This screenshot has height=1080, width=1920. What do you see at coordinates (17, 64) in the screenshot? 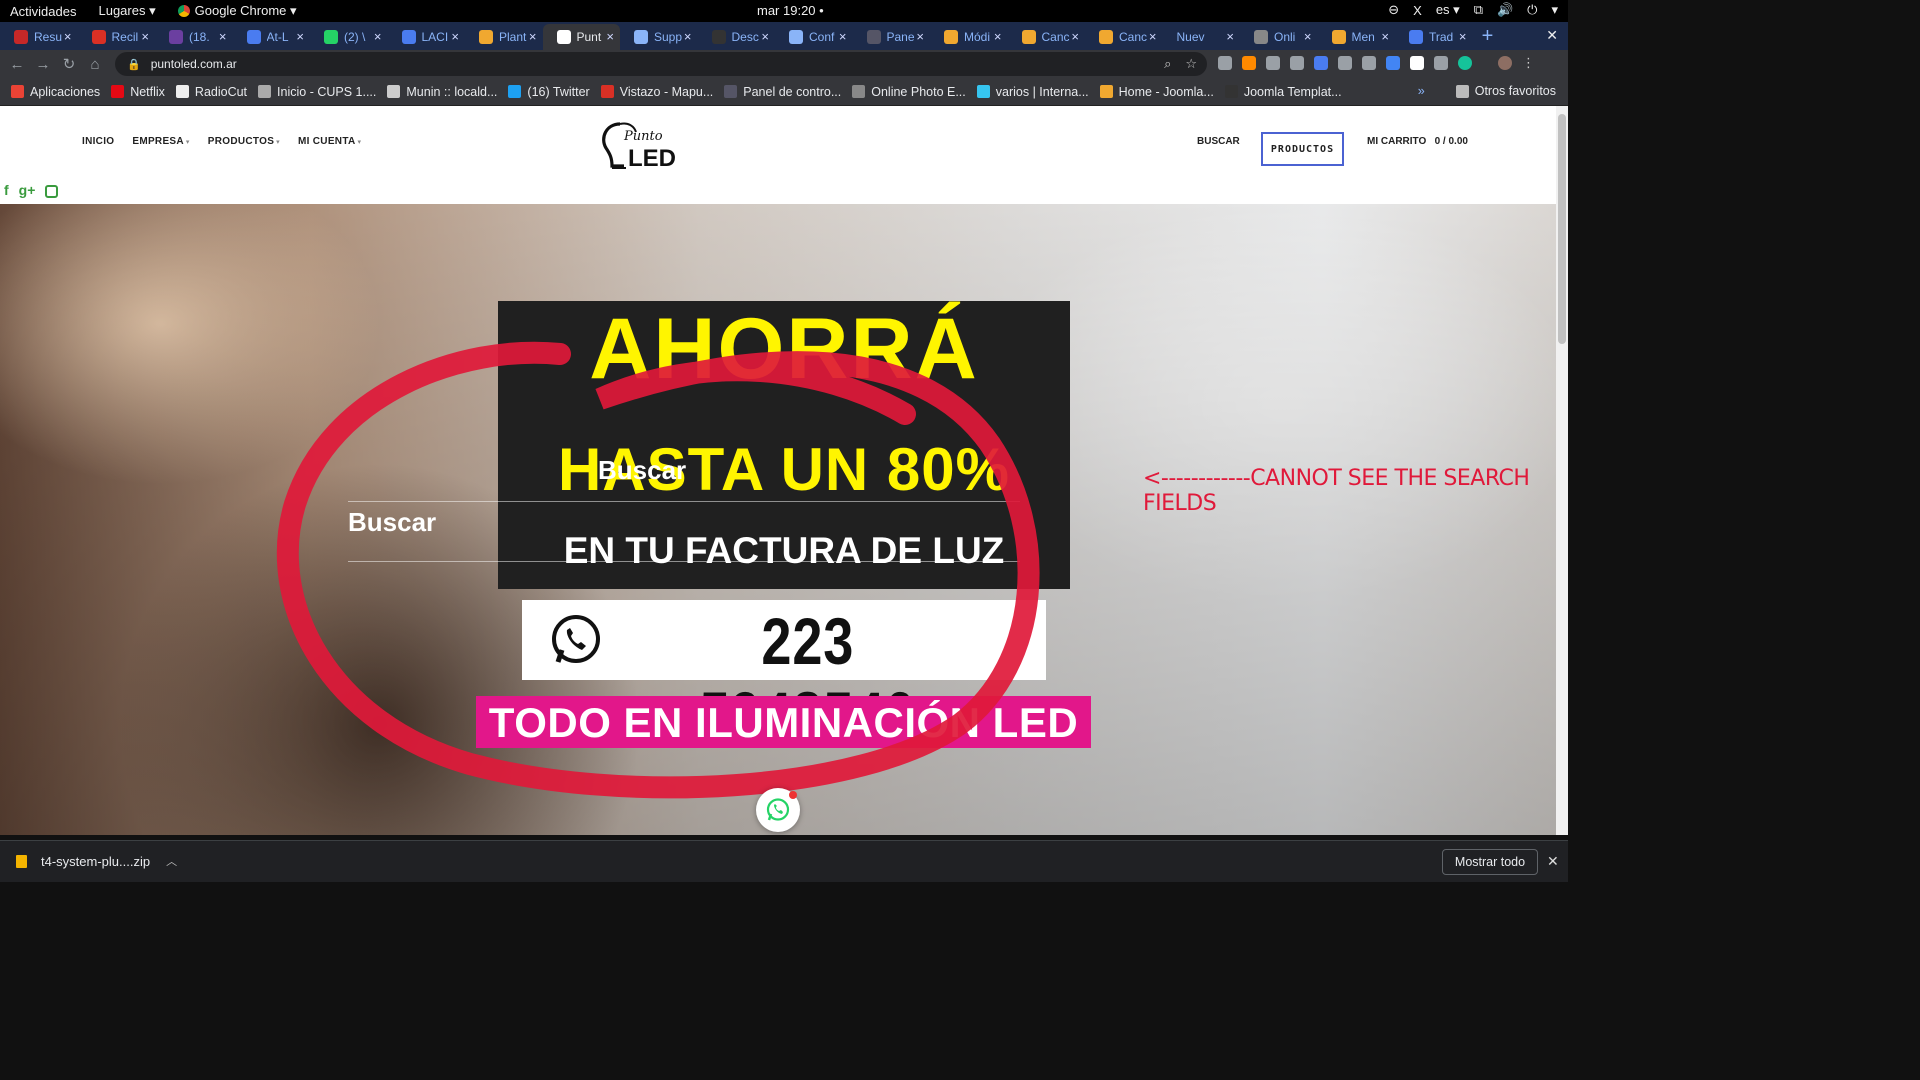
I see `back-icon: ←` at bounding box center [17, 64].